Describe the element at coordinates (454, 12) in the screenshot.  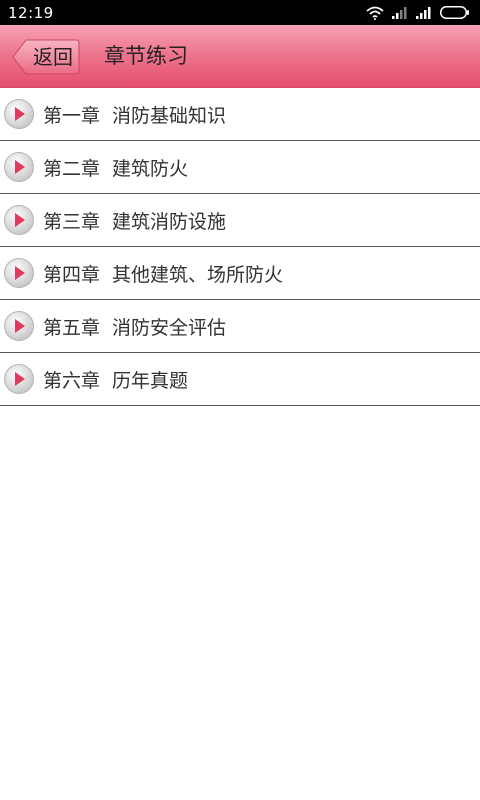
I see `battery-icon` at that location.